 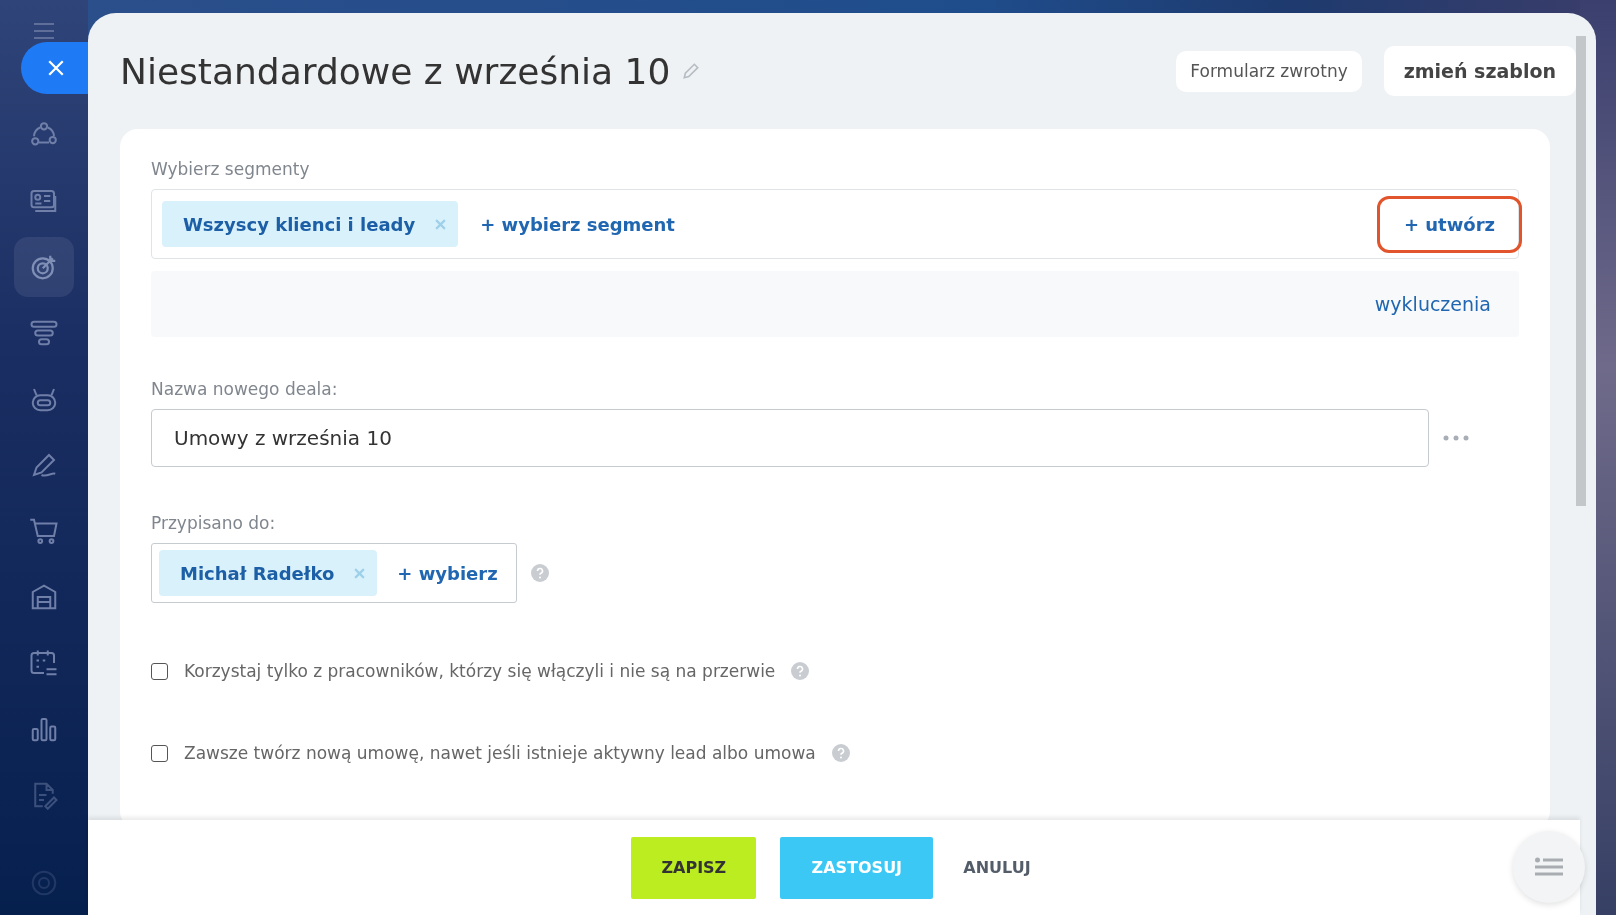 What do you see at coordinates (997, 867) in the screenshot?
I see `footer-button: ANULUJ` at bounding box center [997, 867].